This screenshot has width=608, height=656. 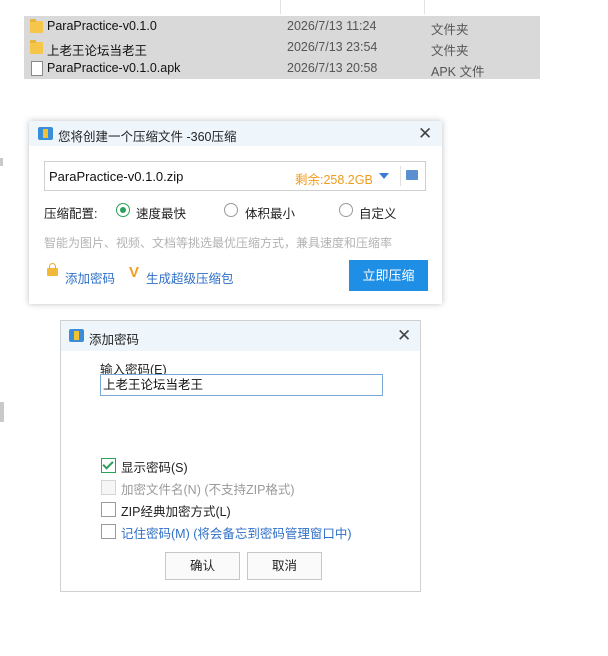 What do you see at coordinates (52, 269) in the screenshot?
I see `lock-icon` at bounding box center [52, 269].